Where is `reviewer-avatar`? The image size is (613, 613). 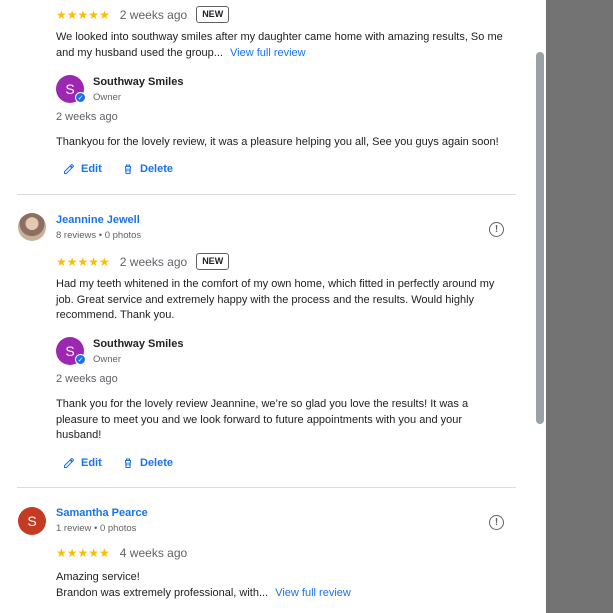 reviewer-avatar is located at coordinates (32, 227).